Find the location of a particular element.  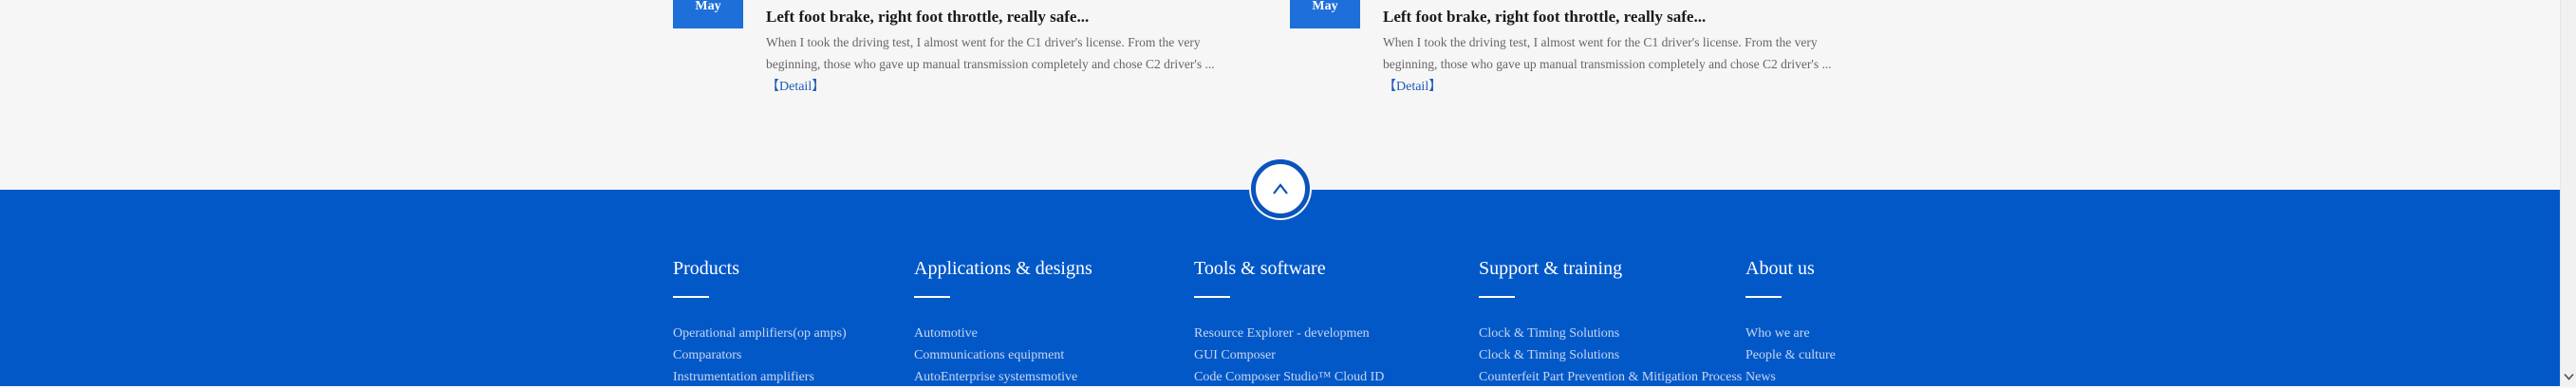

footer-column-title: Products is located at coordinates (706, 269).